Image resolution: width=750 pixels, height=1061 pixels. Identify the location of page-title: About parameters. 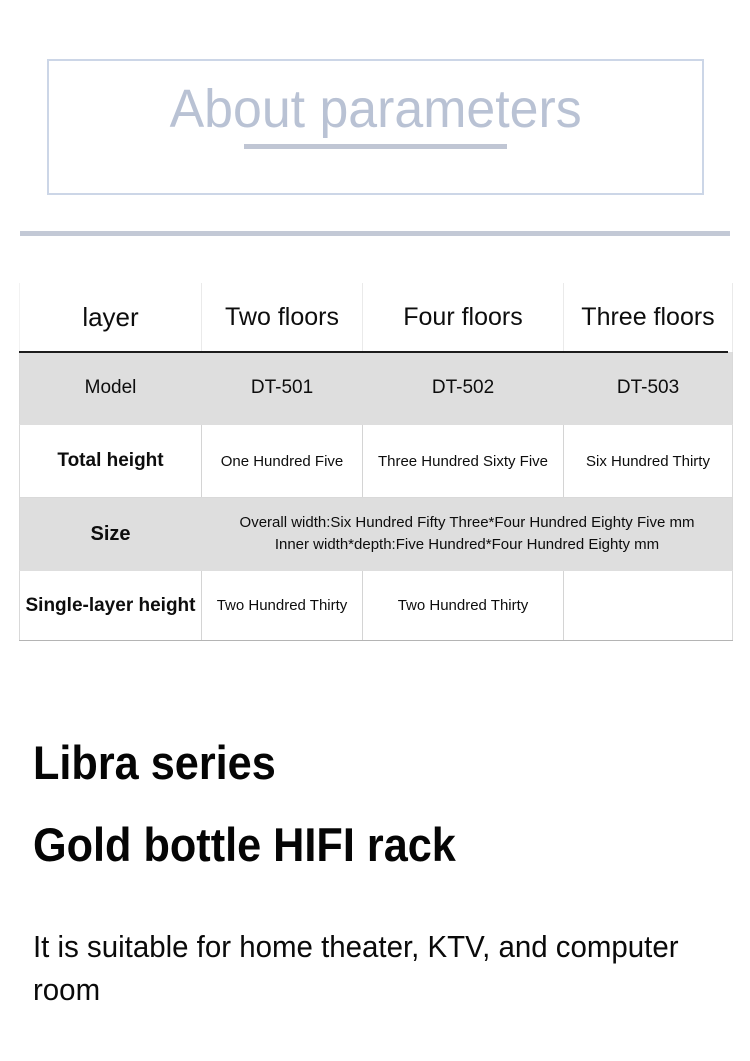
(375, 109).